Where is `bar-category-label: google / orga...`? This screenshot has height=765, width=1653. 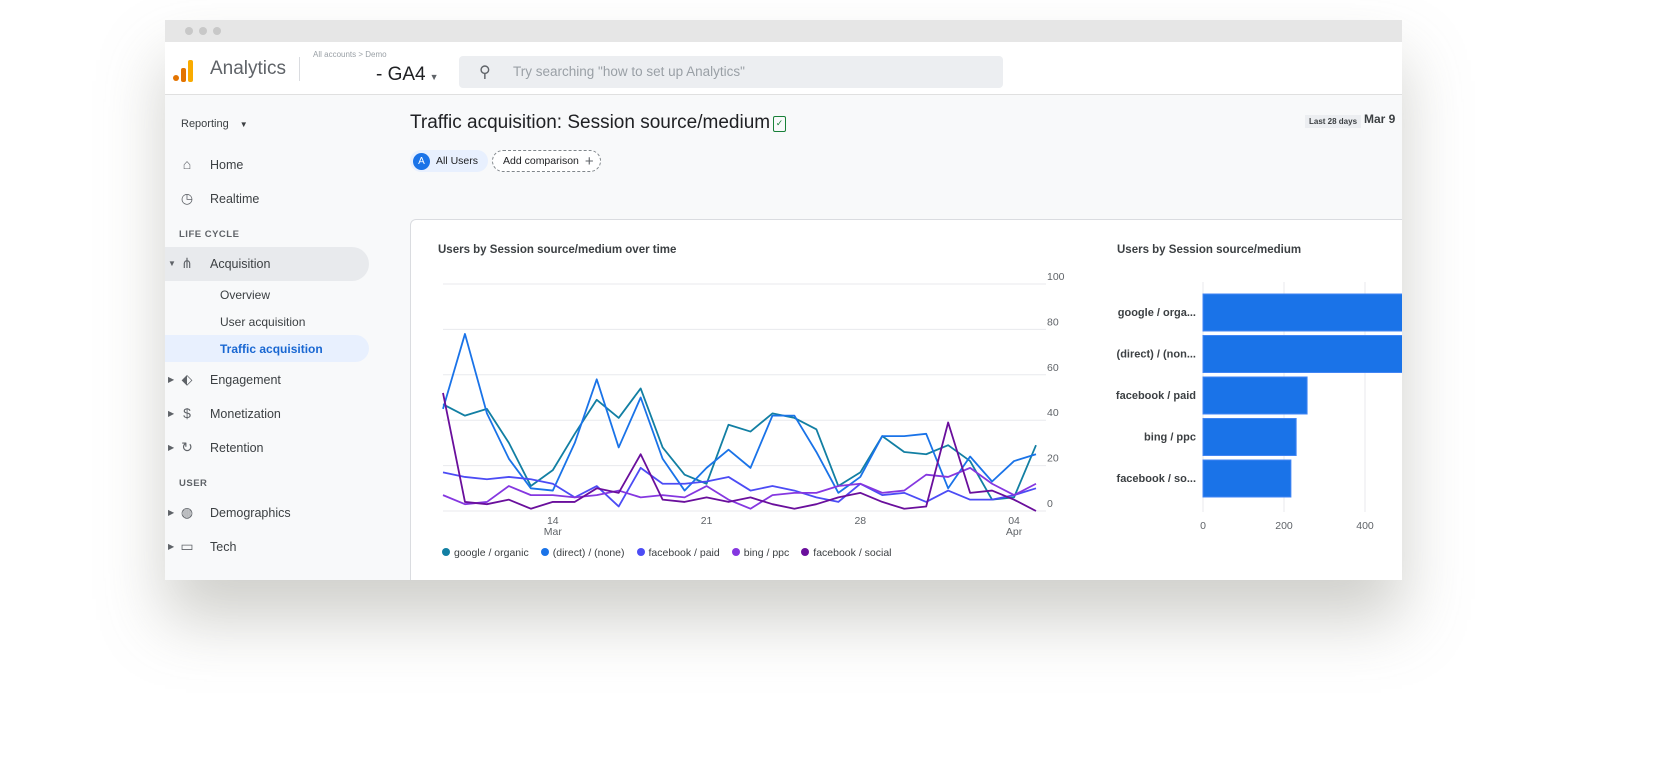
bar-category-label: google / orga... is located at coordinates (1157, 313).